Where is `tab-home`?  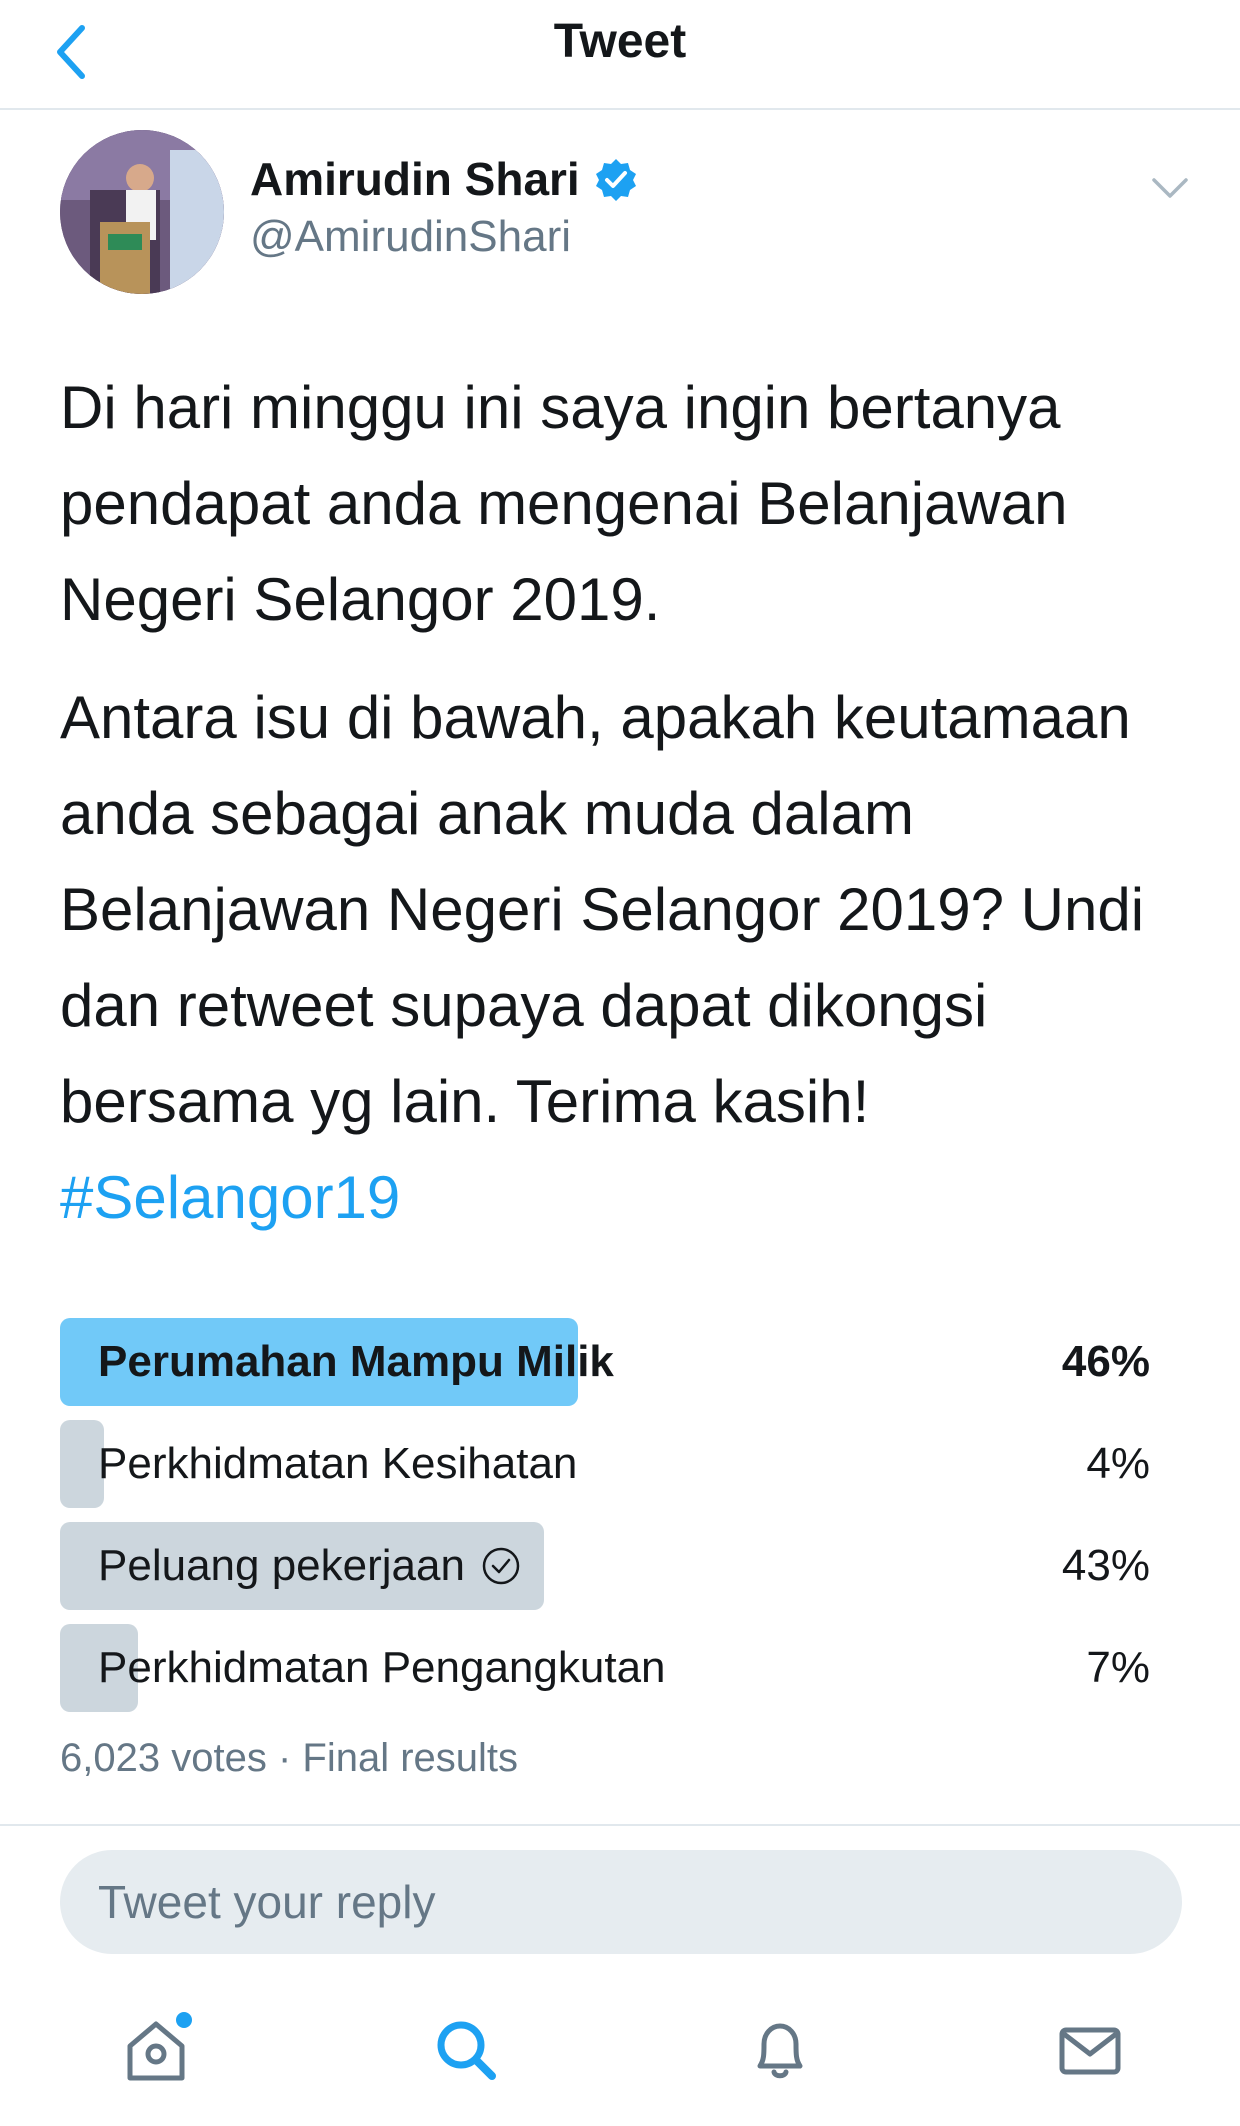
tab-home is located at coordinates (156, 2050).